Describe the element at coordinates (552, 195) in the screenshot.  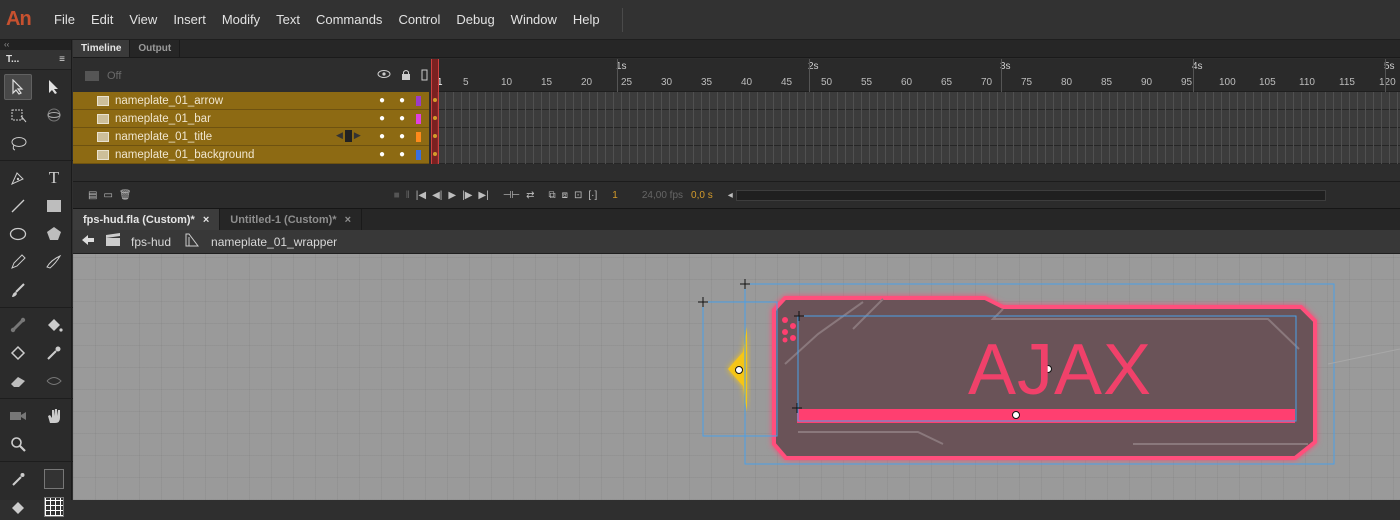
I see `onion-skin-icon: ⧉` at that location.